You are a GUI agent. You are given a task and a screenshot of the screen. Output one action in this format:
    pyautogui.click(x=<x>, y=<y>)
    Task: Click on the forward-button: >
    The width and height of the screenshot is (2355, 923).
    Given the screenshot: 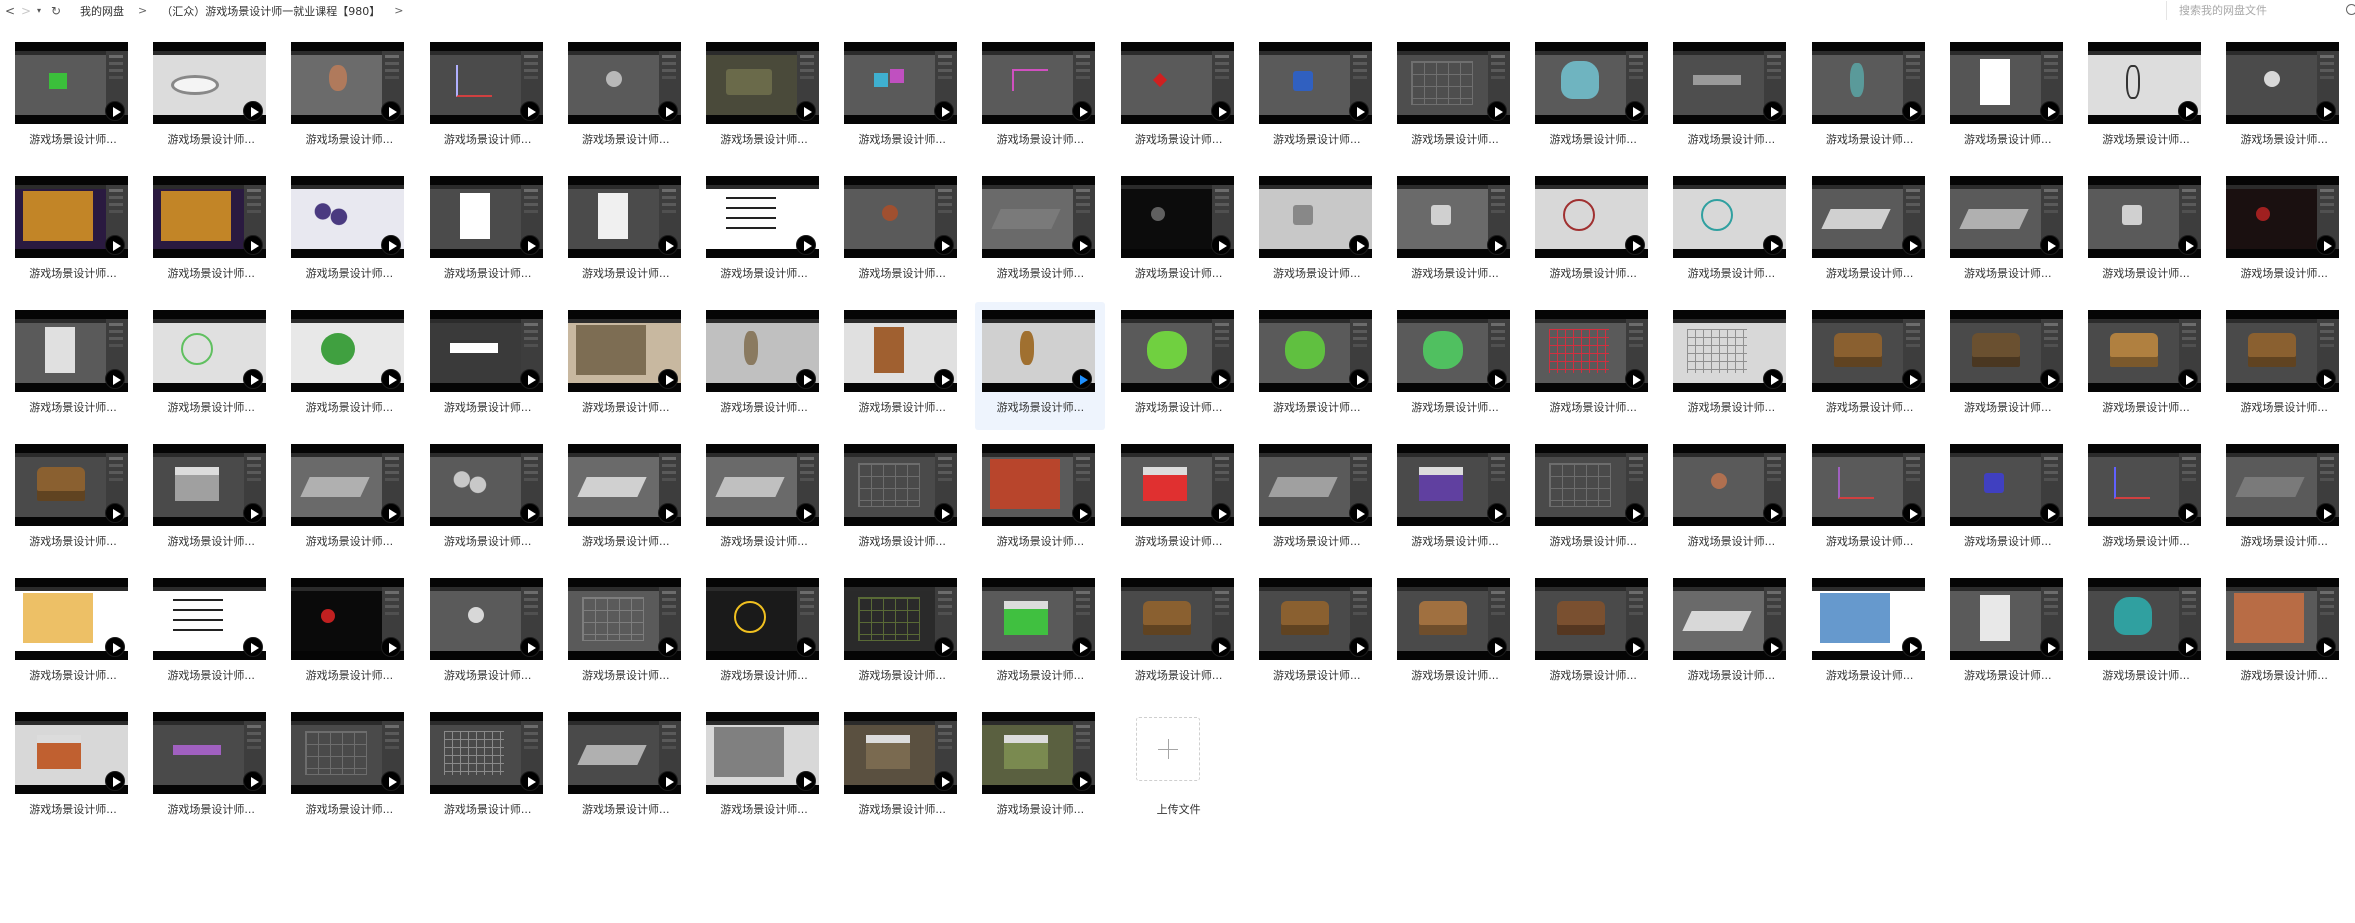 What is the action you would take?
    pyautogui.click(x=26, y=10)
    